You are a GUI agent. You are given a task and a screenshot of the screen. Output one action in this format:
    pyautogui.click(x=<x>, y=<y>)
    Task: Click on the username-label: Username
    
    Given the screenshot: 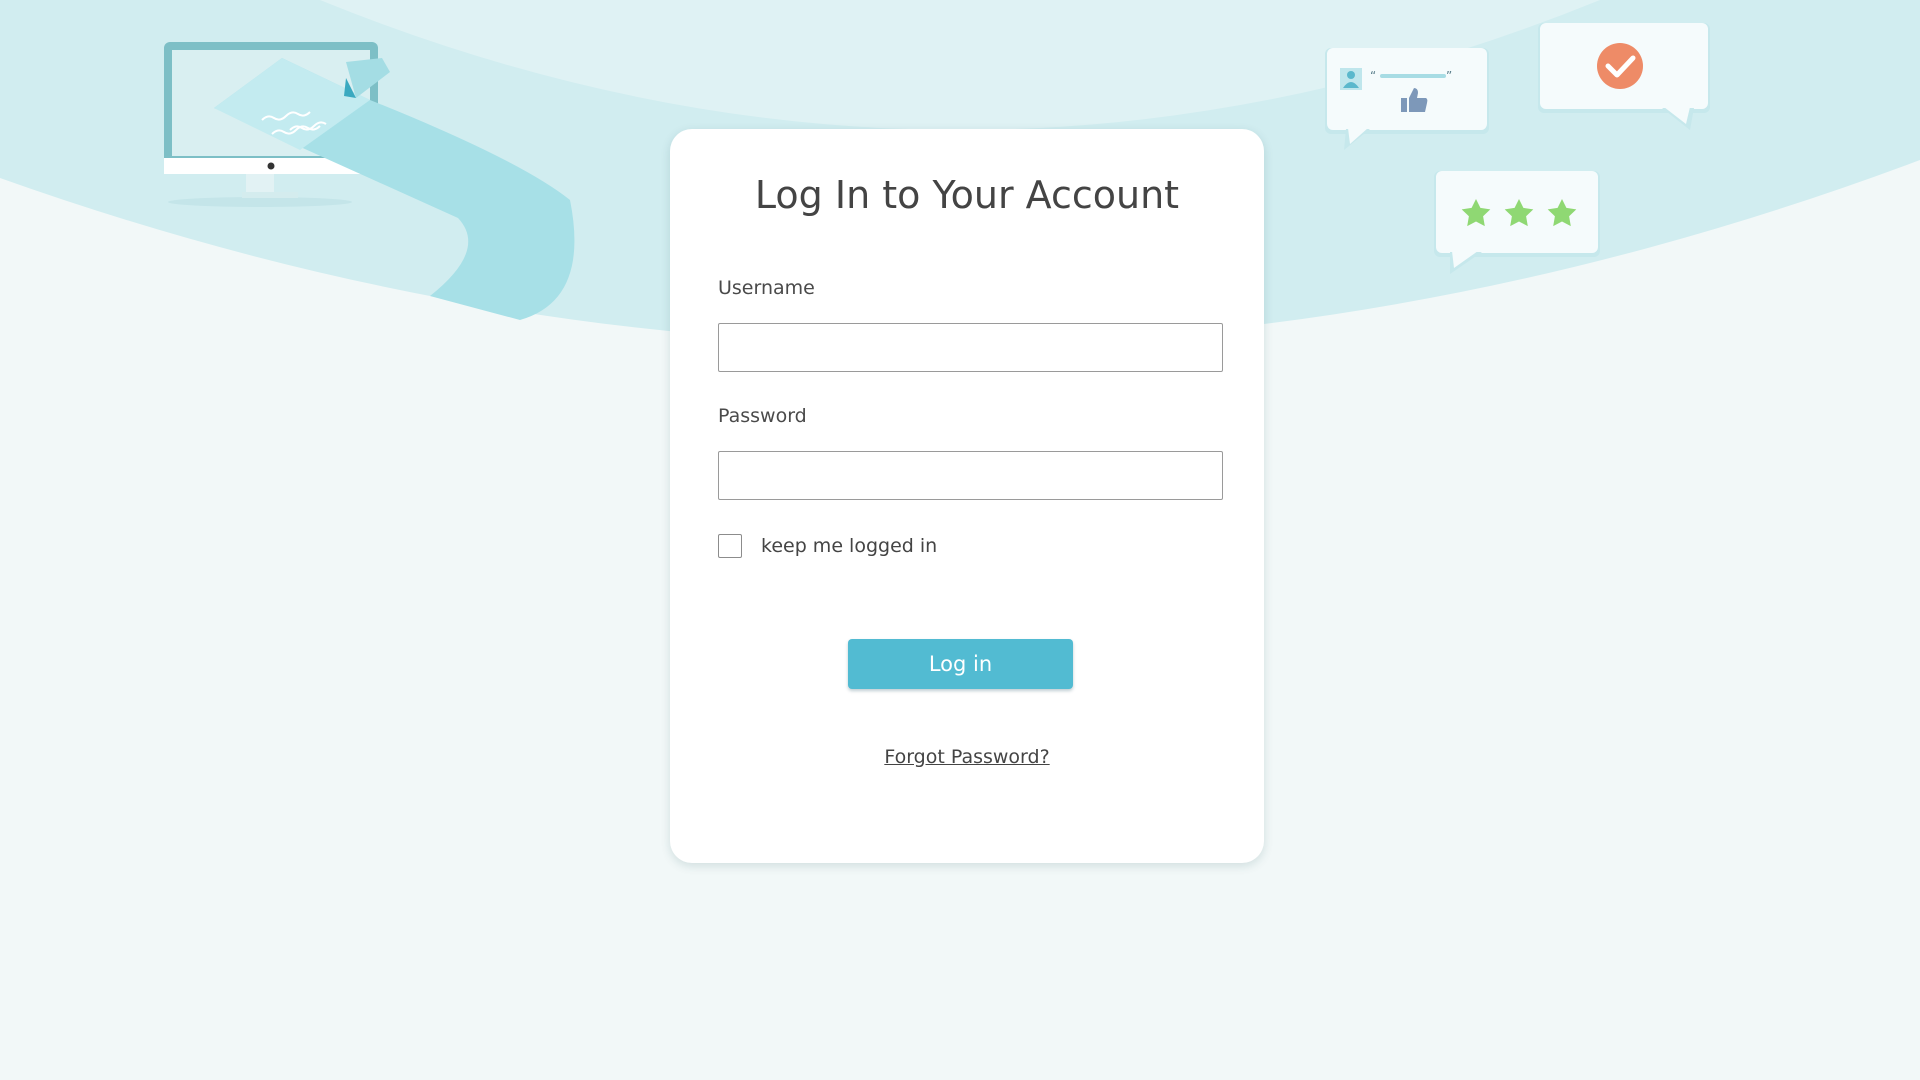 What is the action you would take?
    pyautogui.click(x=766, y=288)
    